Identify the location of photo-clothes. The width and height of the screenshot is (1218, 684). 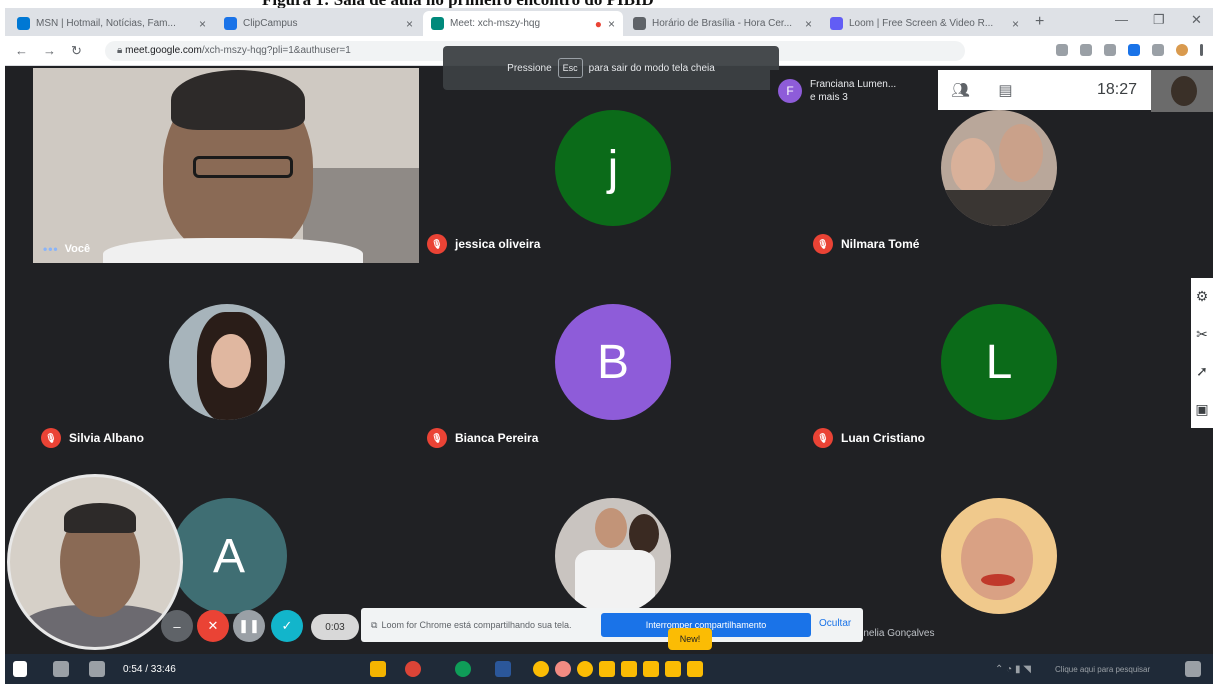
(615, 582).